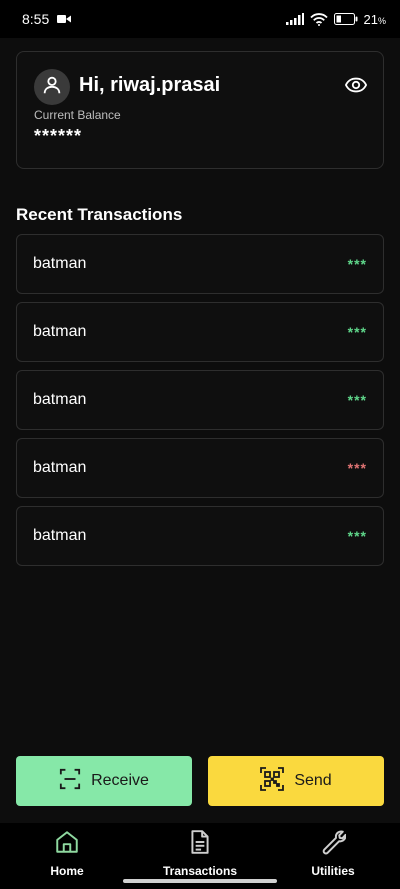  I want to click on clock: 8:55, so click(36, 19).